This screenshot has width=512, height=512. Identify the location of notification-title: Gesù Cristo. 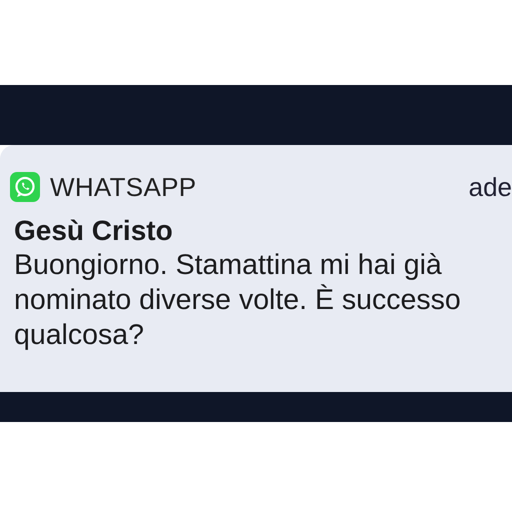
(94, 231).